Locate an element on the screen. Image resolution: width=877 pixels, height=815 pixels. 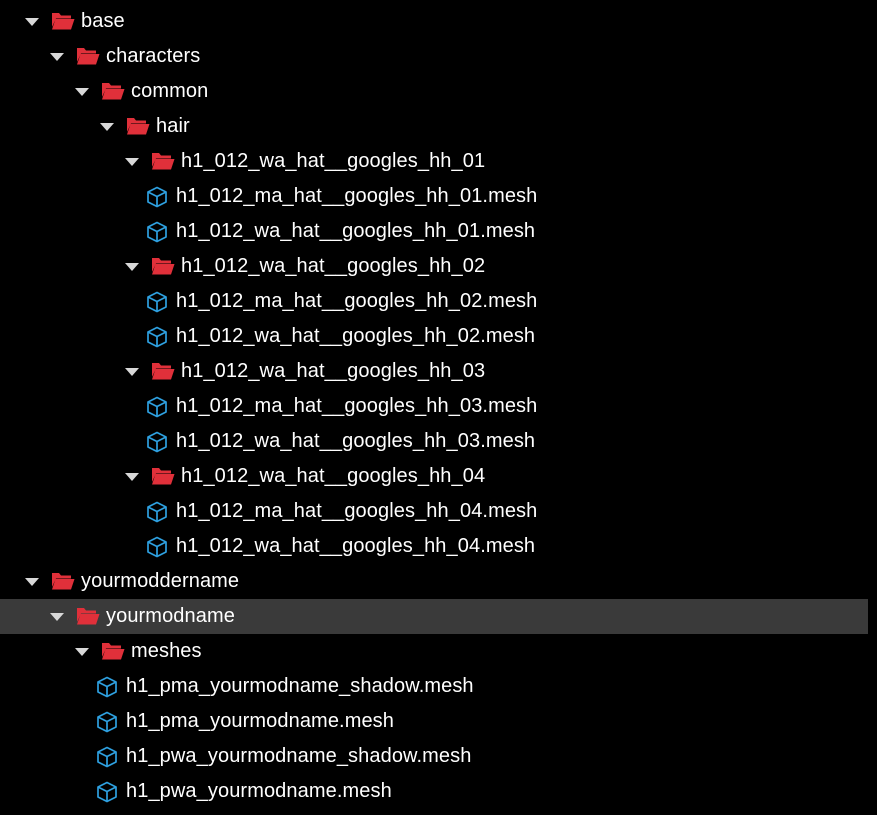
file-label: h1_012_wa_hat__googles_hh_04.mesh is located at coordinates (356, 546).